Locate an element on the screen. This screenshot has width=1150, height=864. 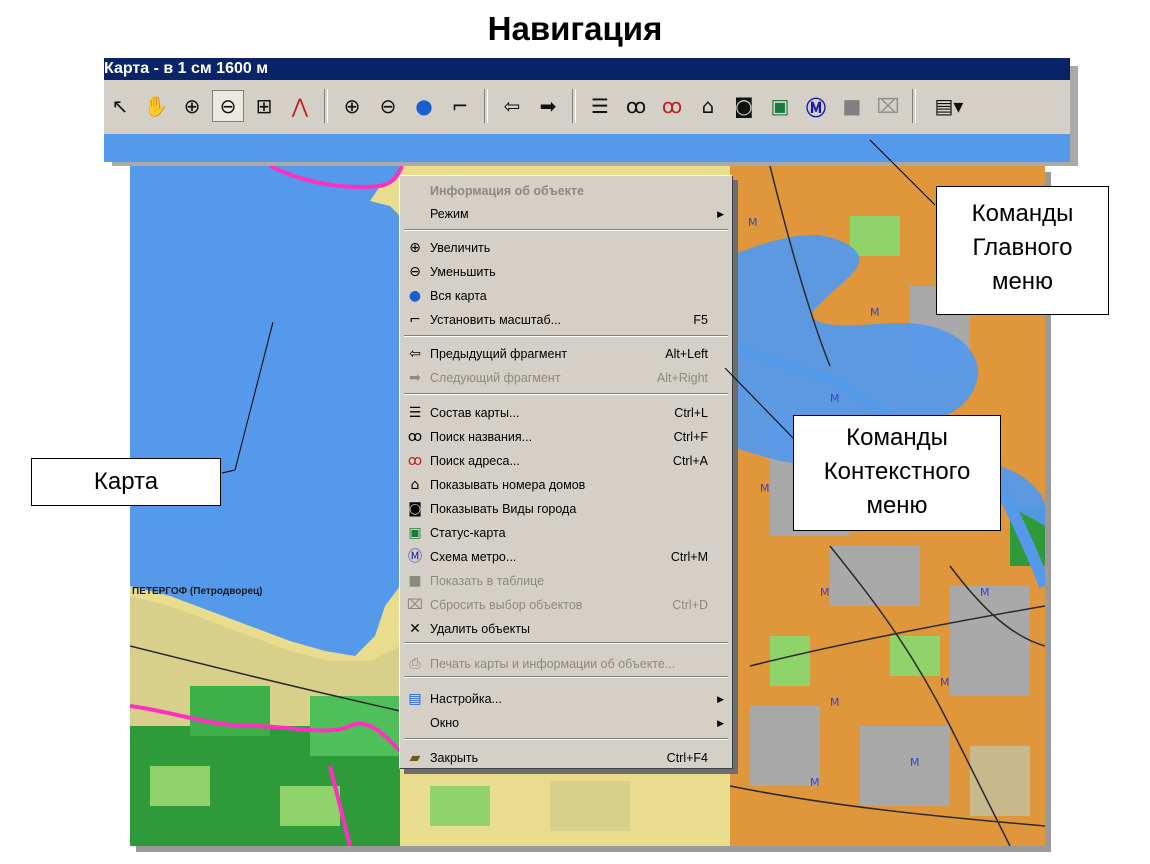
context-menu-item-label: Статус-карта is located at coordinates (468, 533).